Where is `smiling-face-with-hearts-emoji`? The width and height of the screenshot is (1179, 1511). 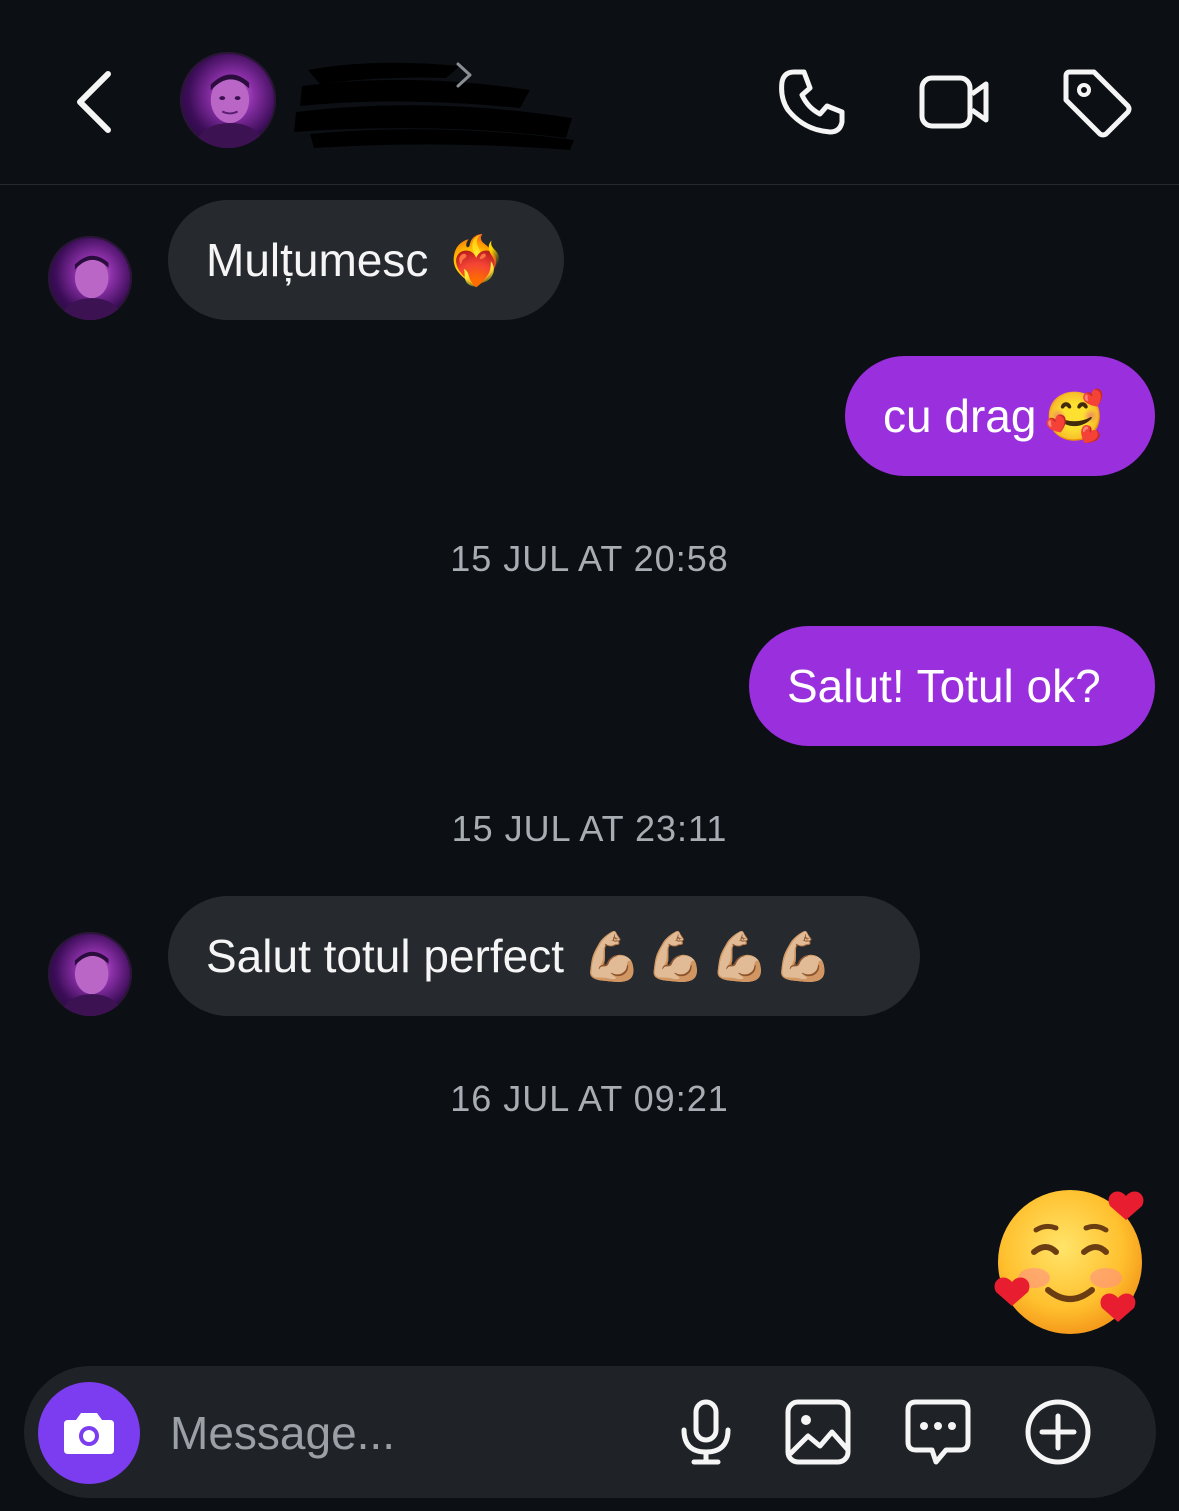 smiling-face-with-hearts-emoji is located at coordinates (1069, 1262).